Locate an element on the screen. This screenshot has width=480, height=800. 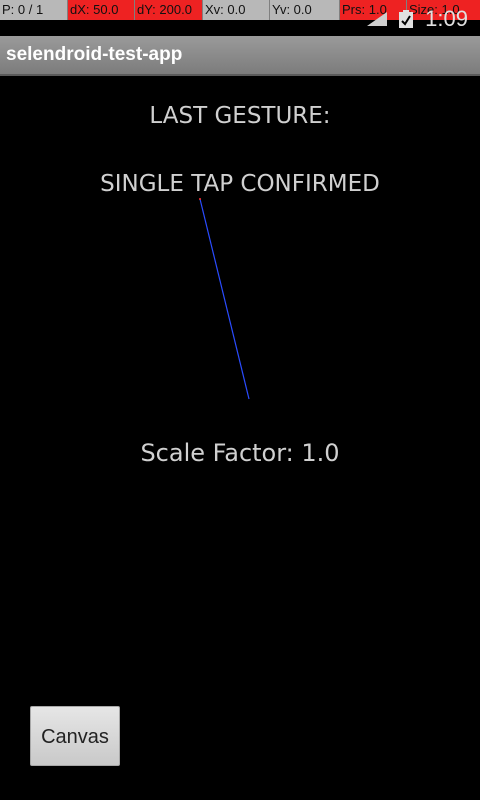
gesture-trace-line is located at coordinates (224, 299).